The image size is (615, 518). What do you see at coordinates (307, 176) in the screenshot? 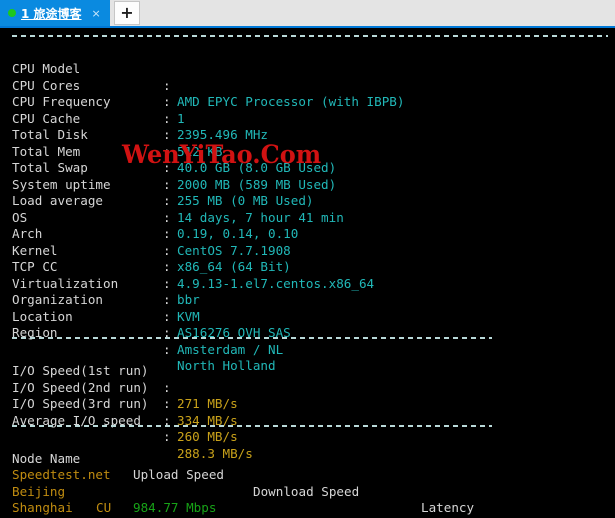
I see `info-row: Total Swap : 255 MB (0 MB Used)` at bounding box center [307, 176].